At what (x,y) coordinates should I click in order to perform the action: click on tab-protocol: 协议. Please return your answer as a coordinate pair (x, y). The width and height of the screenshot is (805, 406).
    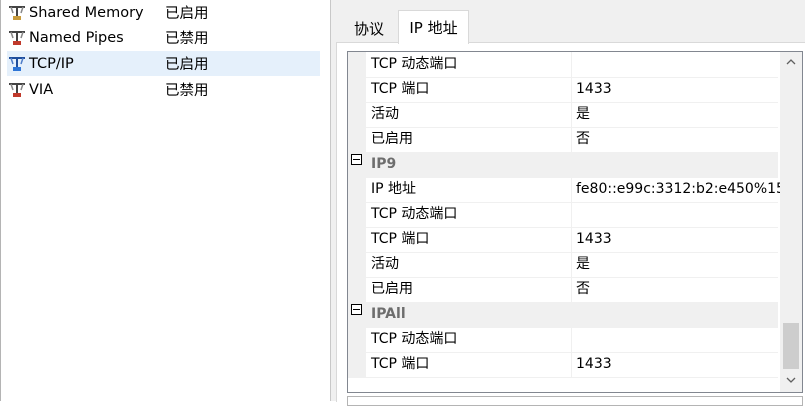
    Looking at the image, I should click on (369, 28).